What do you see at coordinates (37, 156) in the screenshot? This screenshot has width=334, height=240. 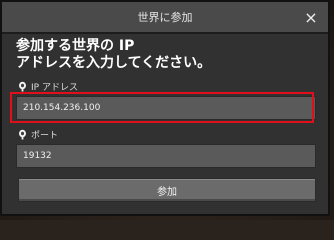 I see `port-value: 19132` at bounding box center [37, 156].